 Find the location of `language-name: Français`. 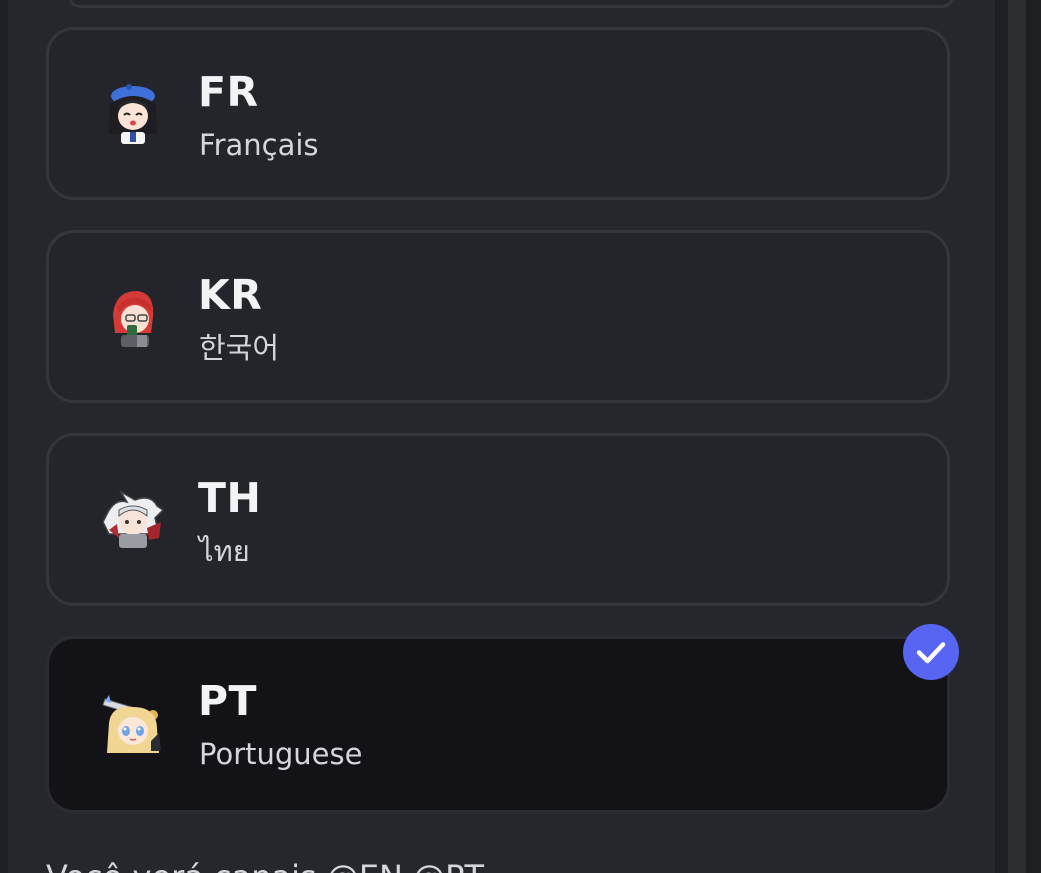

language-name: Français is located at coordinates (259, 145).